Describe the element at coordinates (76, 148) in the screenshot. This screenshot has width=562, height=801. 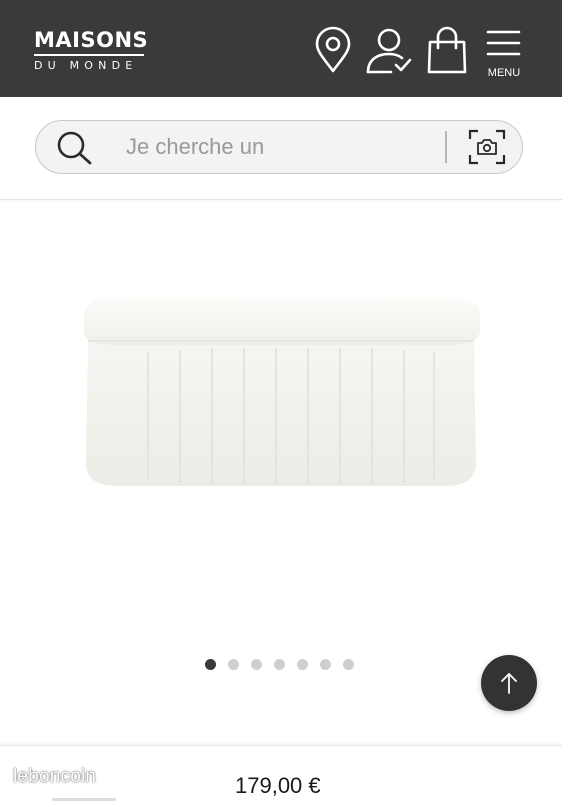
I see `search-icon` at that location.